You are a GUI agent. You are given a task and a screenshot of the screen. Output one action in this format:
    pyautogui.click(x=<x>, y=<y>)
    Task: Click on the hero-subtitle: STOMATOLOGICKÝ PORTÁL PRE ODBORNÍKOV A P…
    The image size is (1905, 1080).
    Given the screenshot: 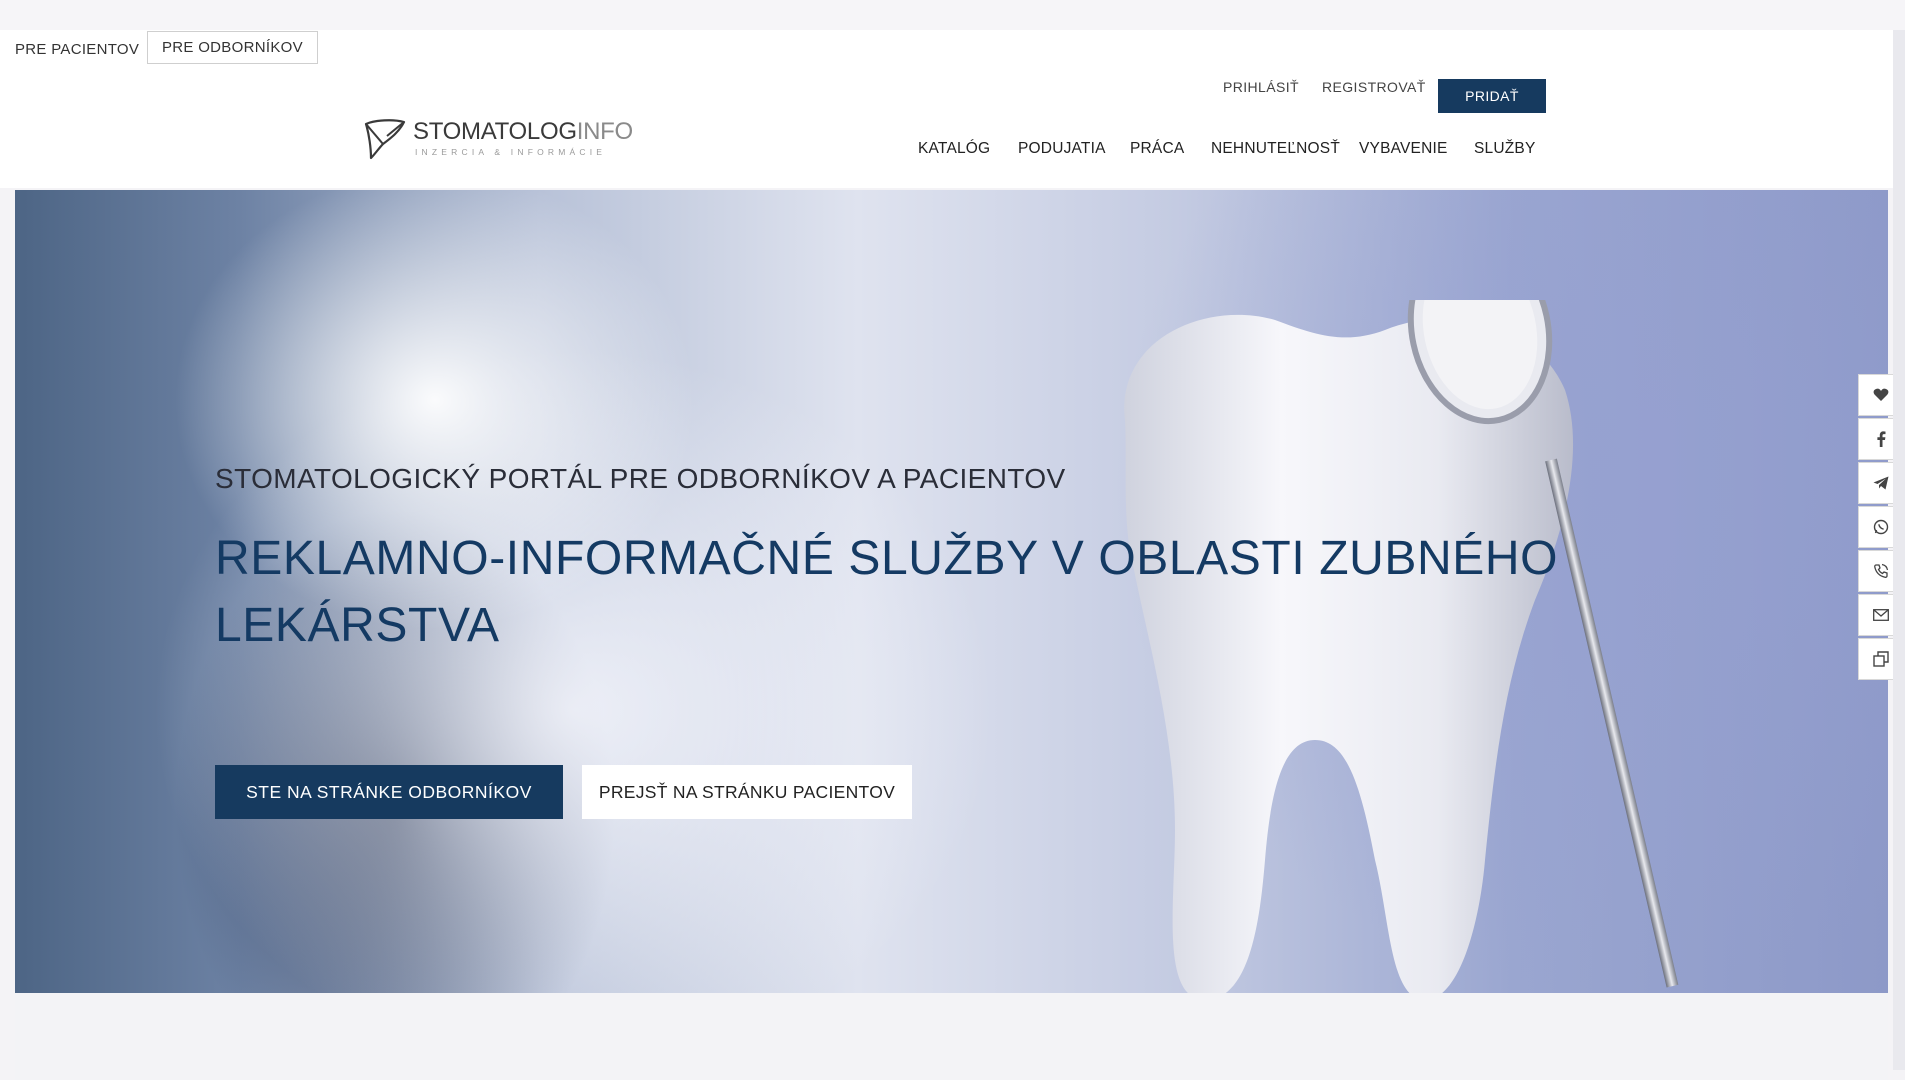 What is the action you would take?
    pyautogui.click(x=640, y=478)
    